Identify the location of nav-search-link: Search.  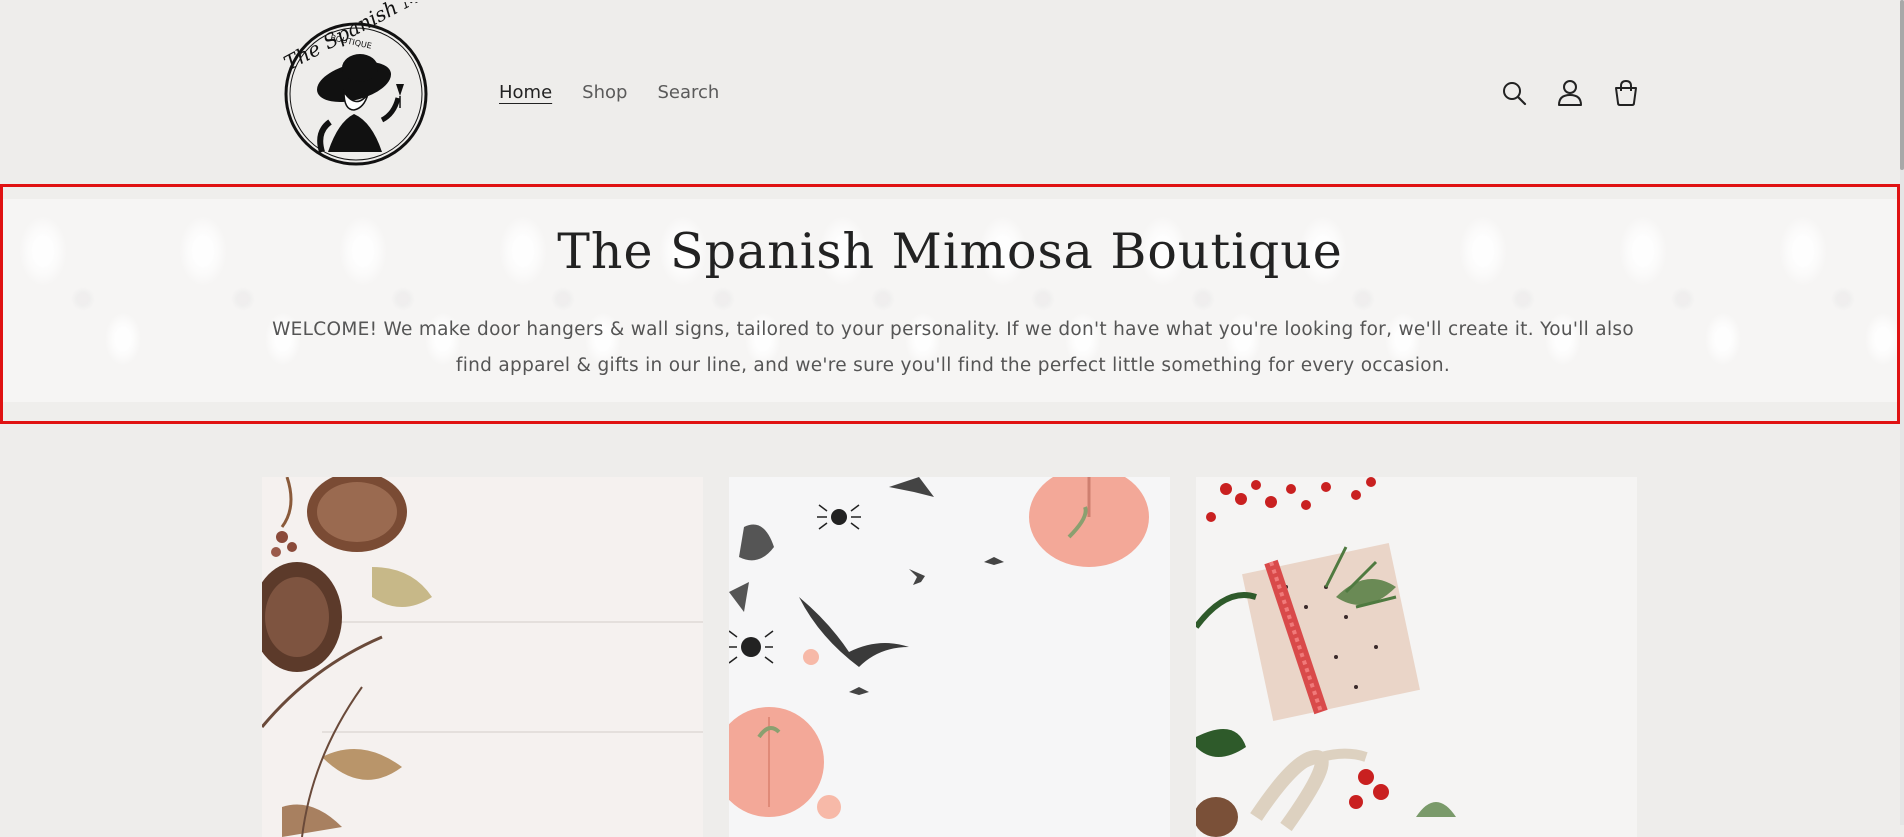
(688, 93).